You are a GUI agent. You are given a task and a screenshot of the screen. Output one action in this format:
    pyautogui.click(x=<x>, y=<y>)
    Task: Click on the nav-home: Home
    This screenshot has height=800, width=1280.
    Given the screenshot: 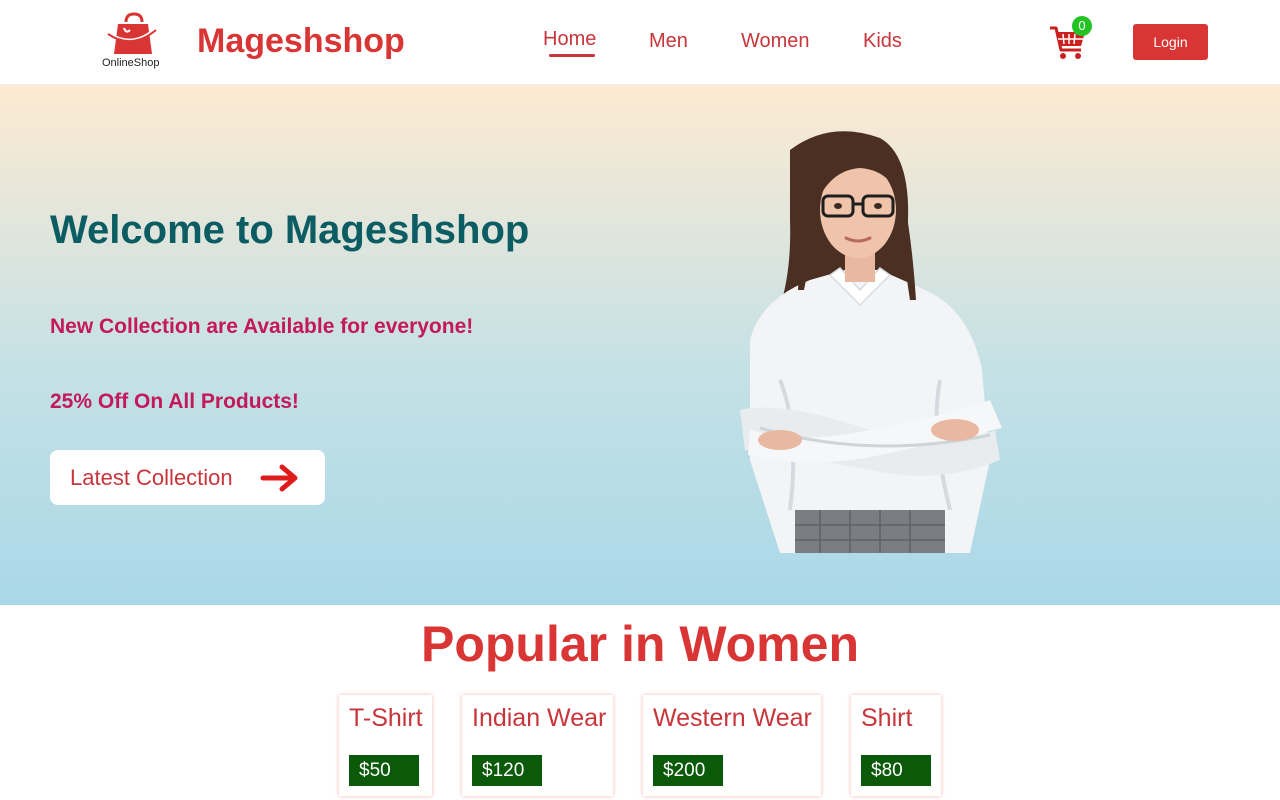 What is the action you would take?
    pyautogui.click(x=570, y=42)
    